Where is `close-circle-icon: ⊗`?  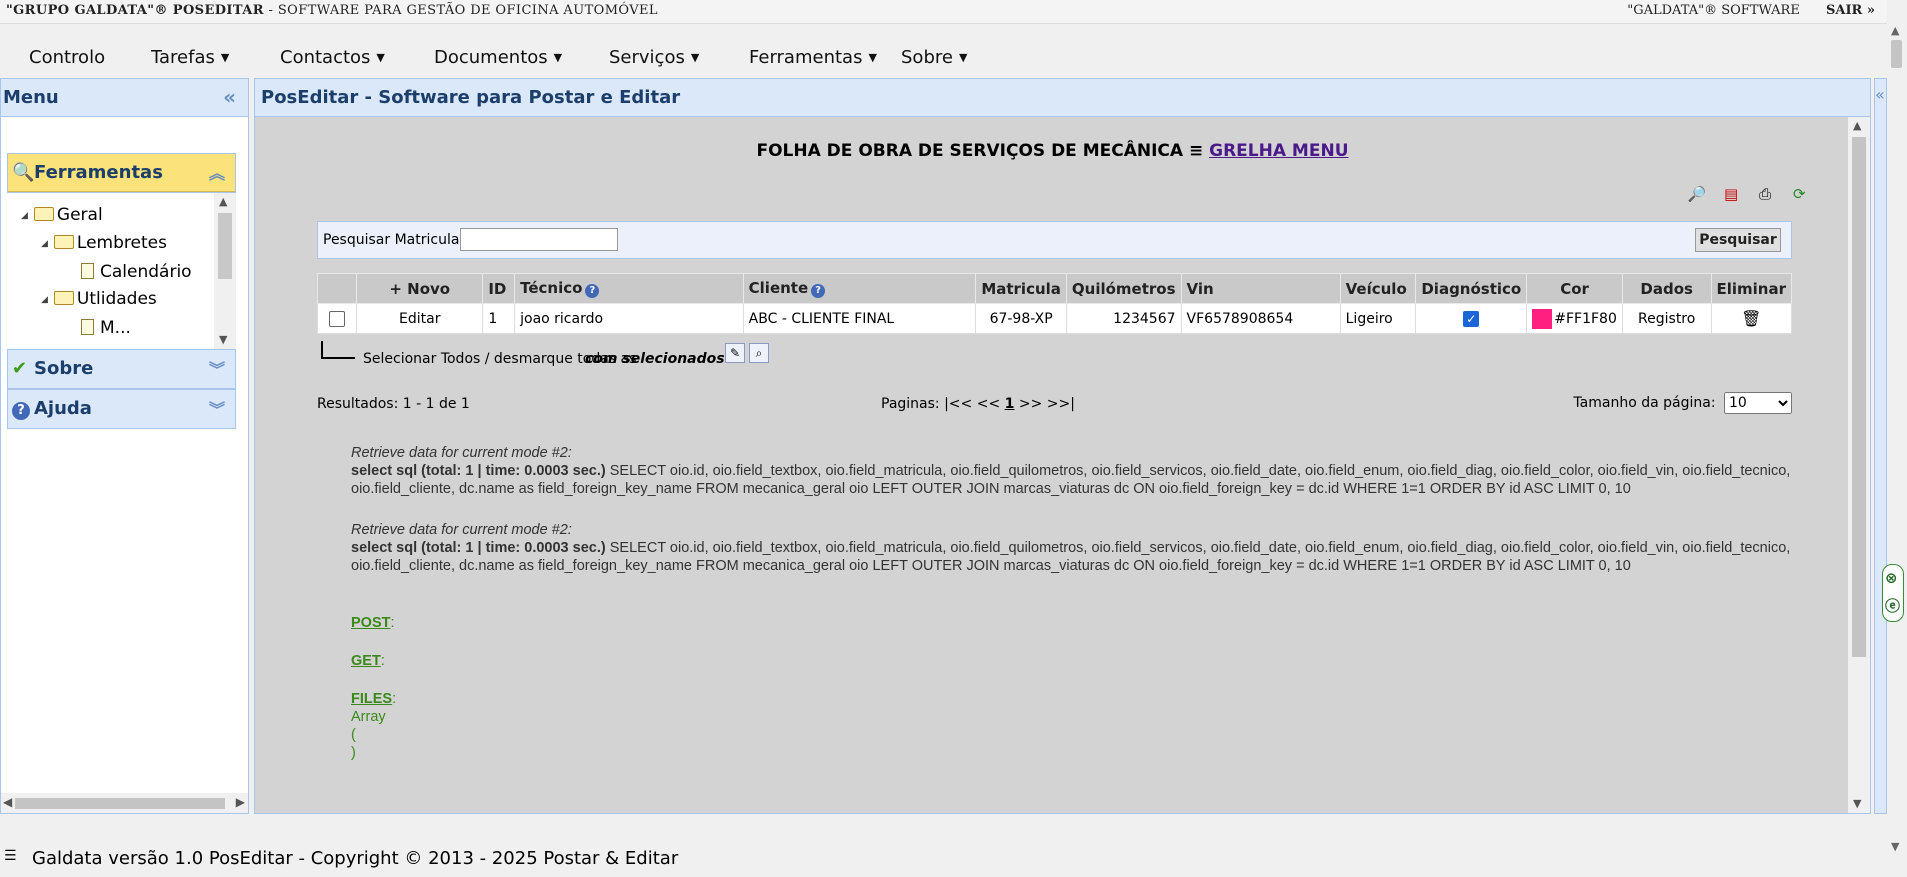
close-circle-icon: ⊗ is located at coordinates (1891, 578).